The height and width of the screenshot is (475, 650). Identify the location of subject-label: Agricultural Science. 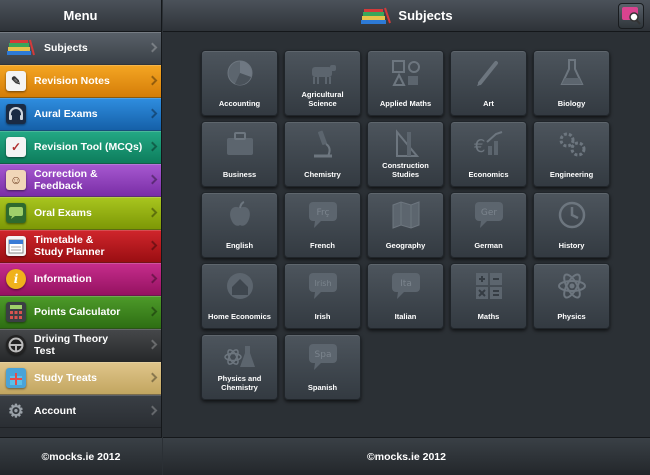
(322, 99).